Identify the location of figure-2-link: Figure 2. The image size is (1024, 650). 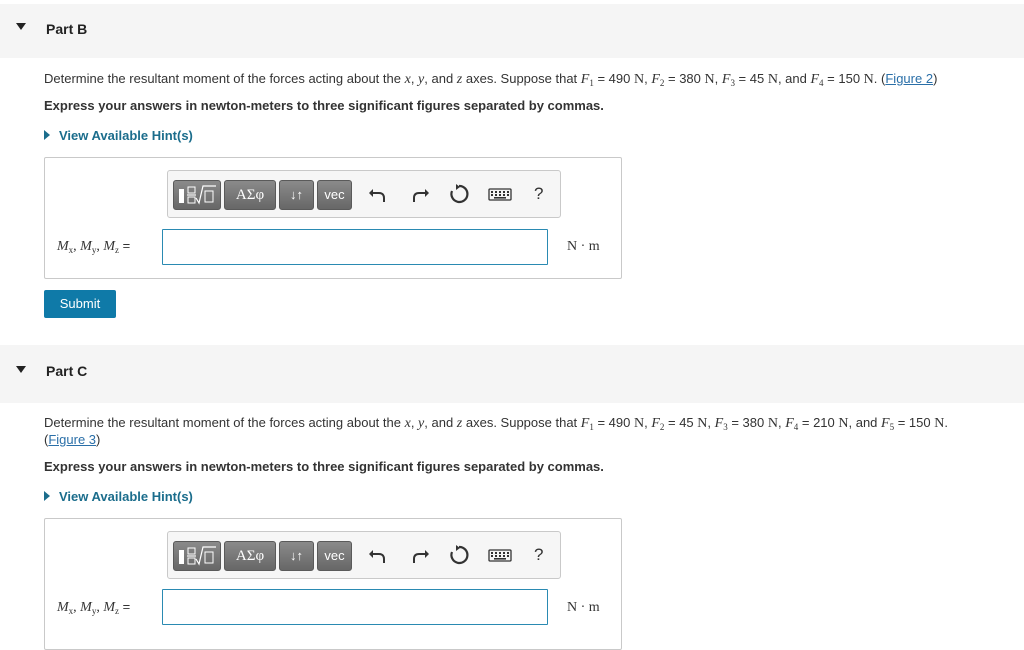
(909, 78).